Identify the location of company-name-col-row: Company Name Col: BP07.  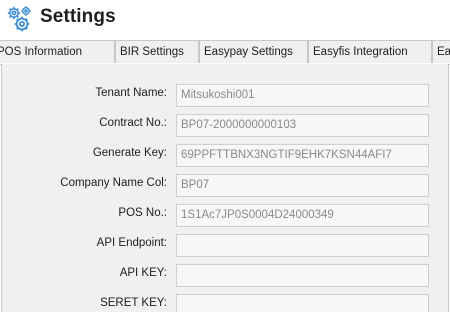
(226, 186).